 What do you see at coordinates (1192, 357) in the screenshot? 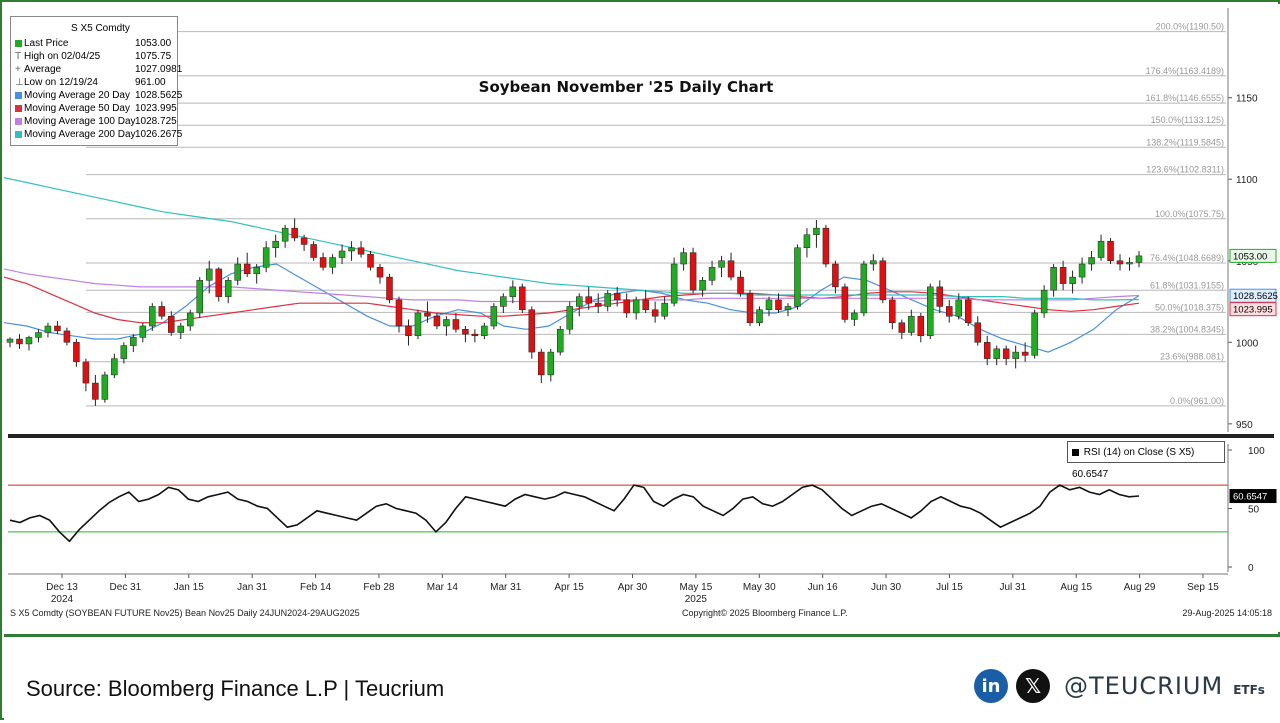
I see `fib-label: 23.6%(988.081)` at bounding box center [1192, 357].